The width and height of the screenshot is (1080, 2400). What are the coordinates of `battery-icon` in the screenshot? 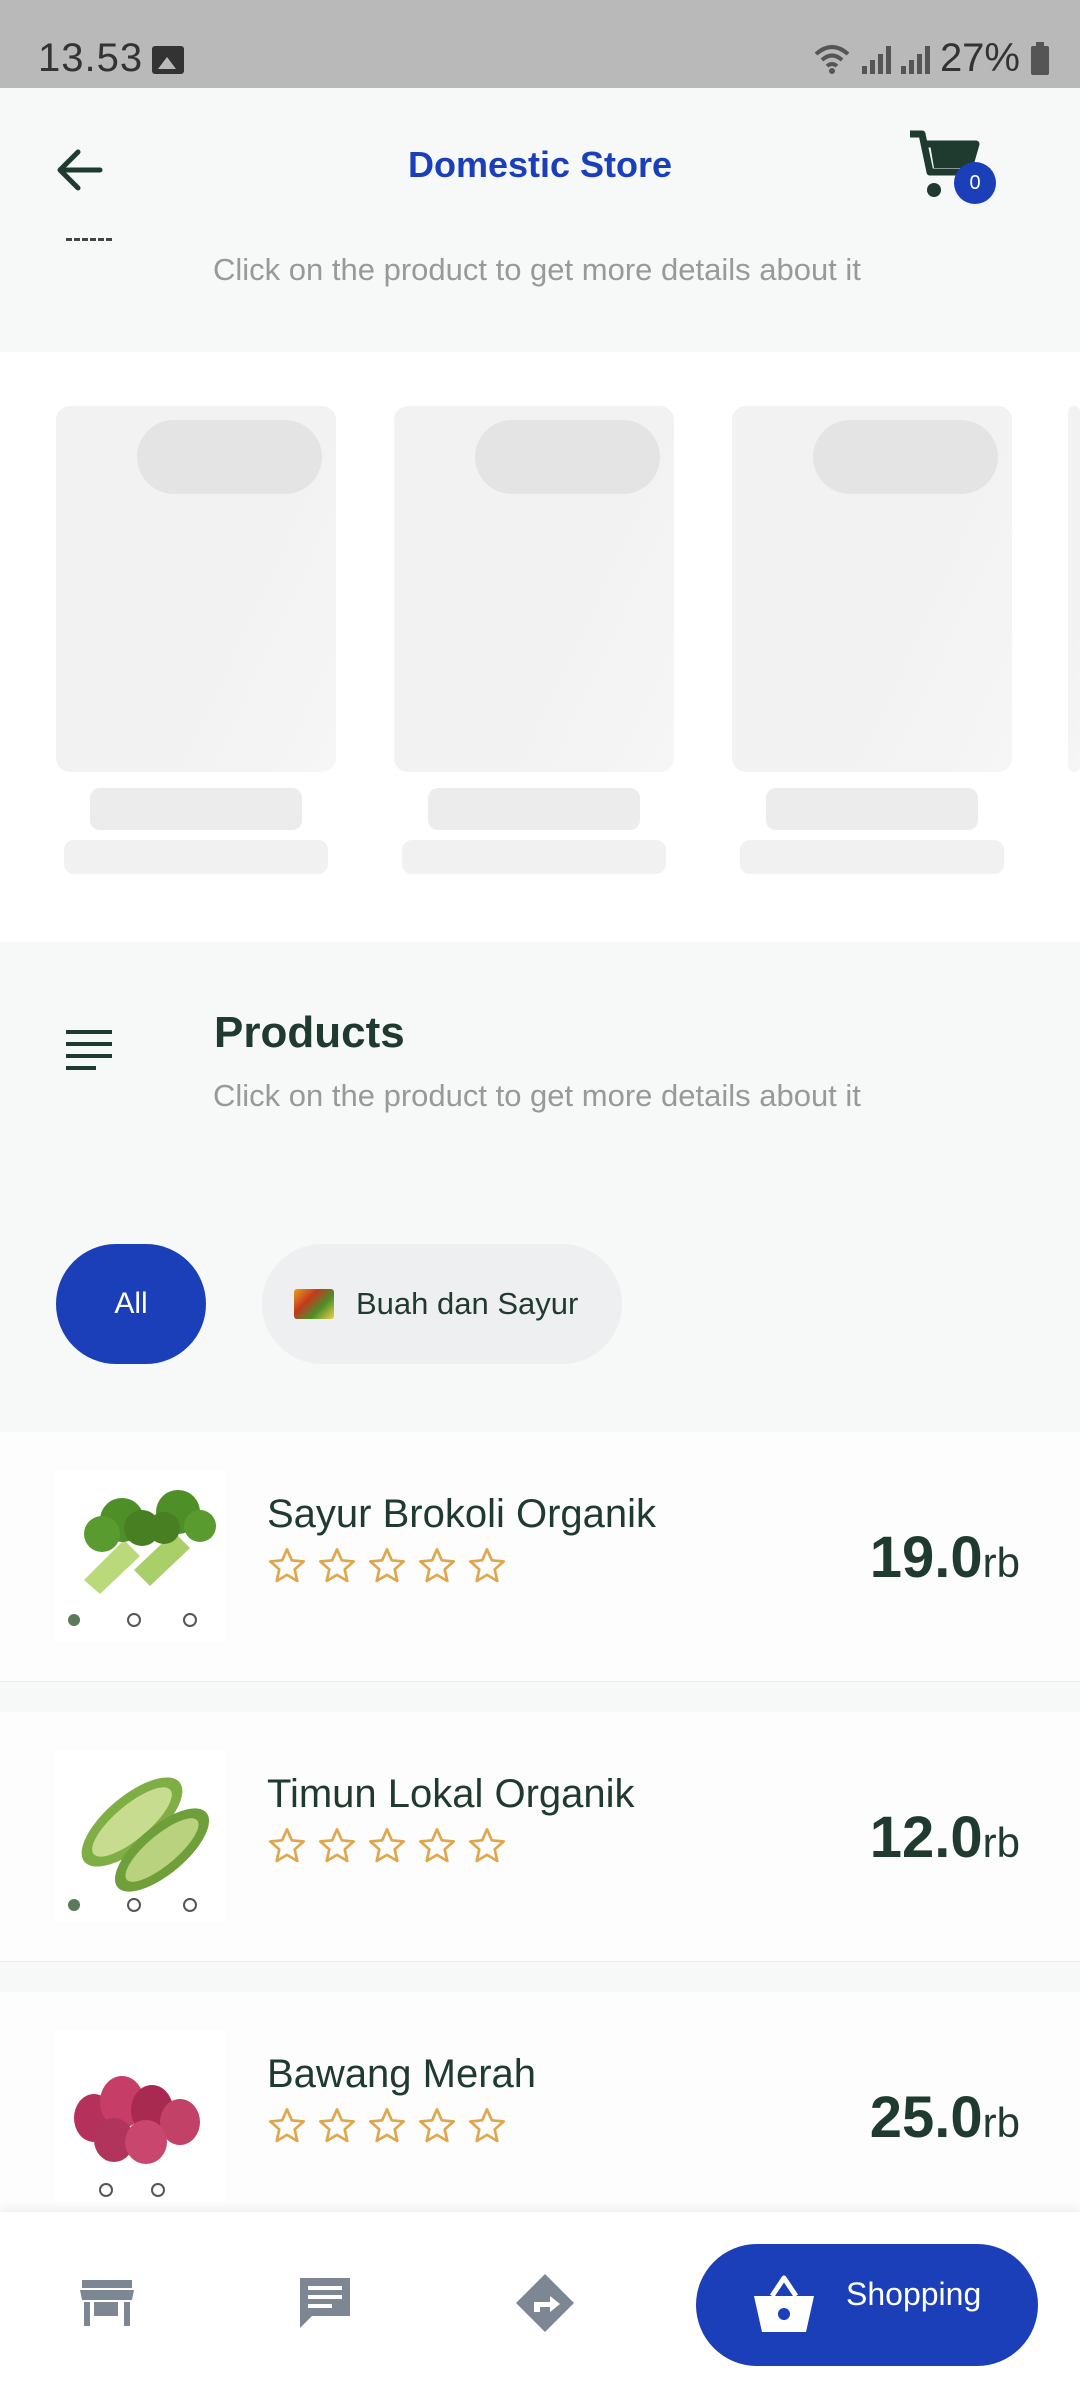 It's located at (1040, 58).